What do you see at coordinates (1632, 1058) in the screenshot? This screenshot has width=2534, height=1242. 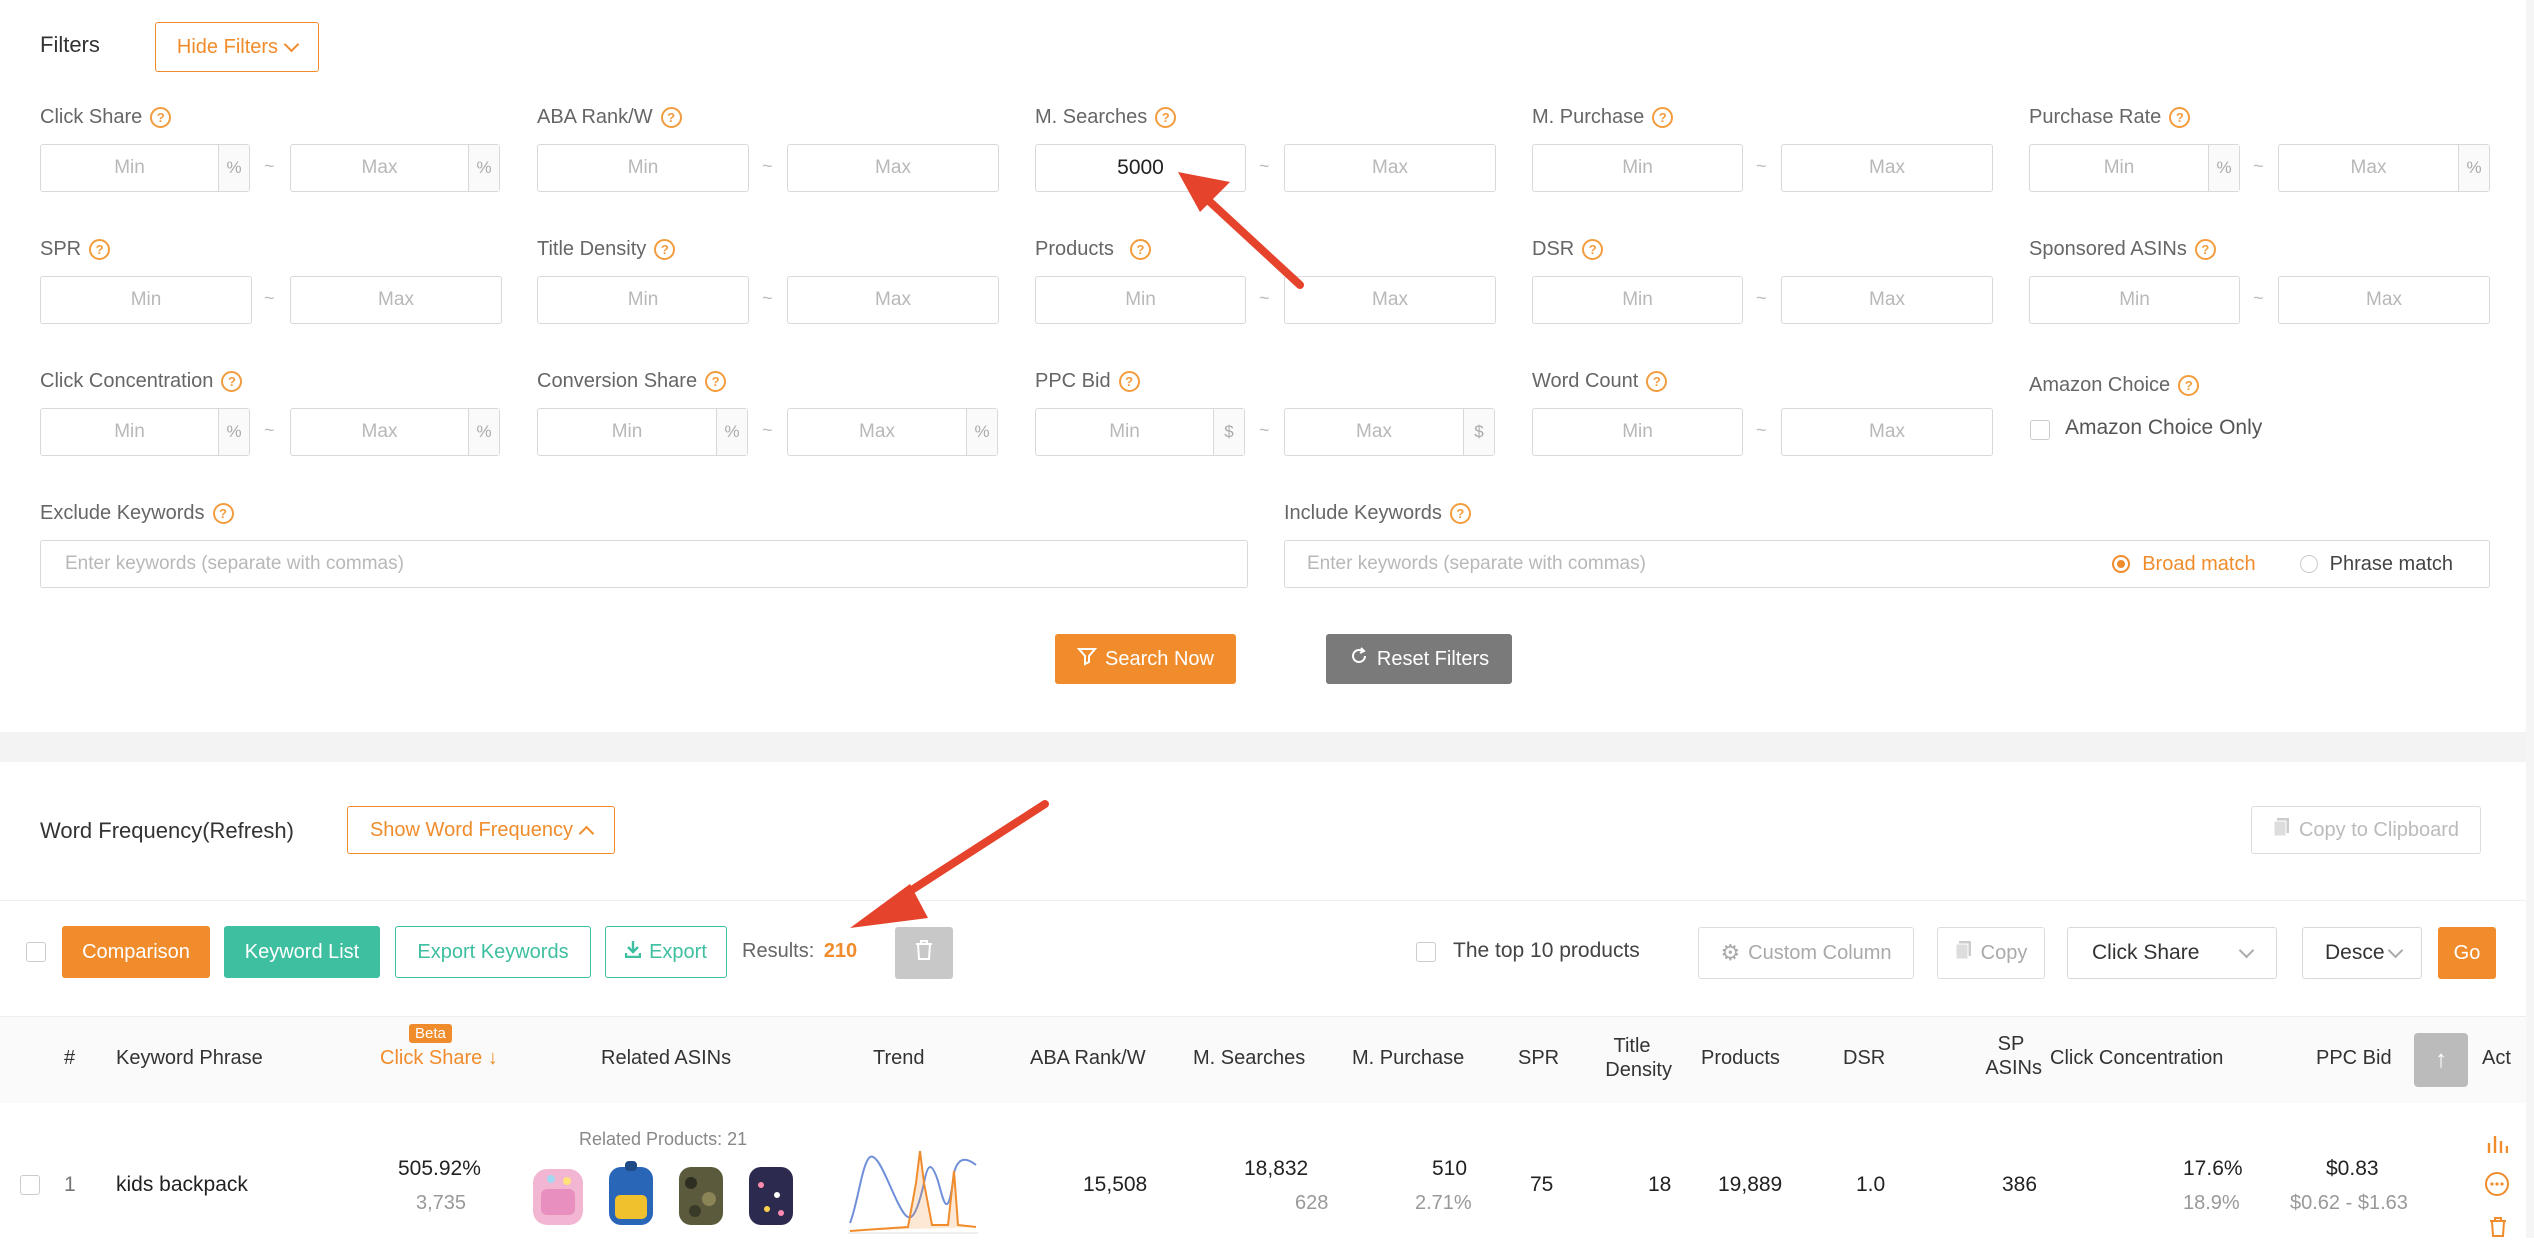 I see `col-title-density: Title Density` at bounding box center [1632, 1058].